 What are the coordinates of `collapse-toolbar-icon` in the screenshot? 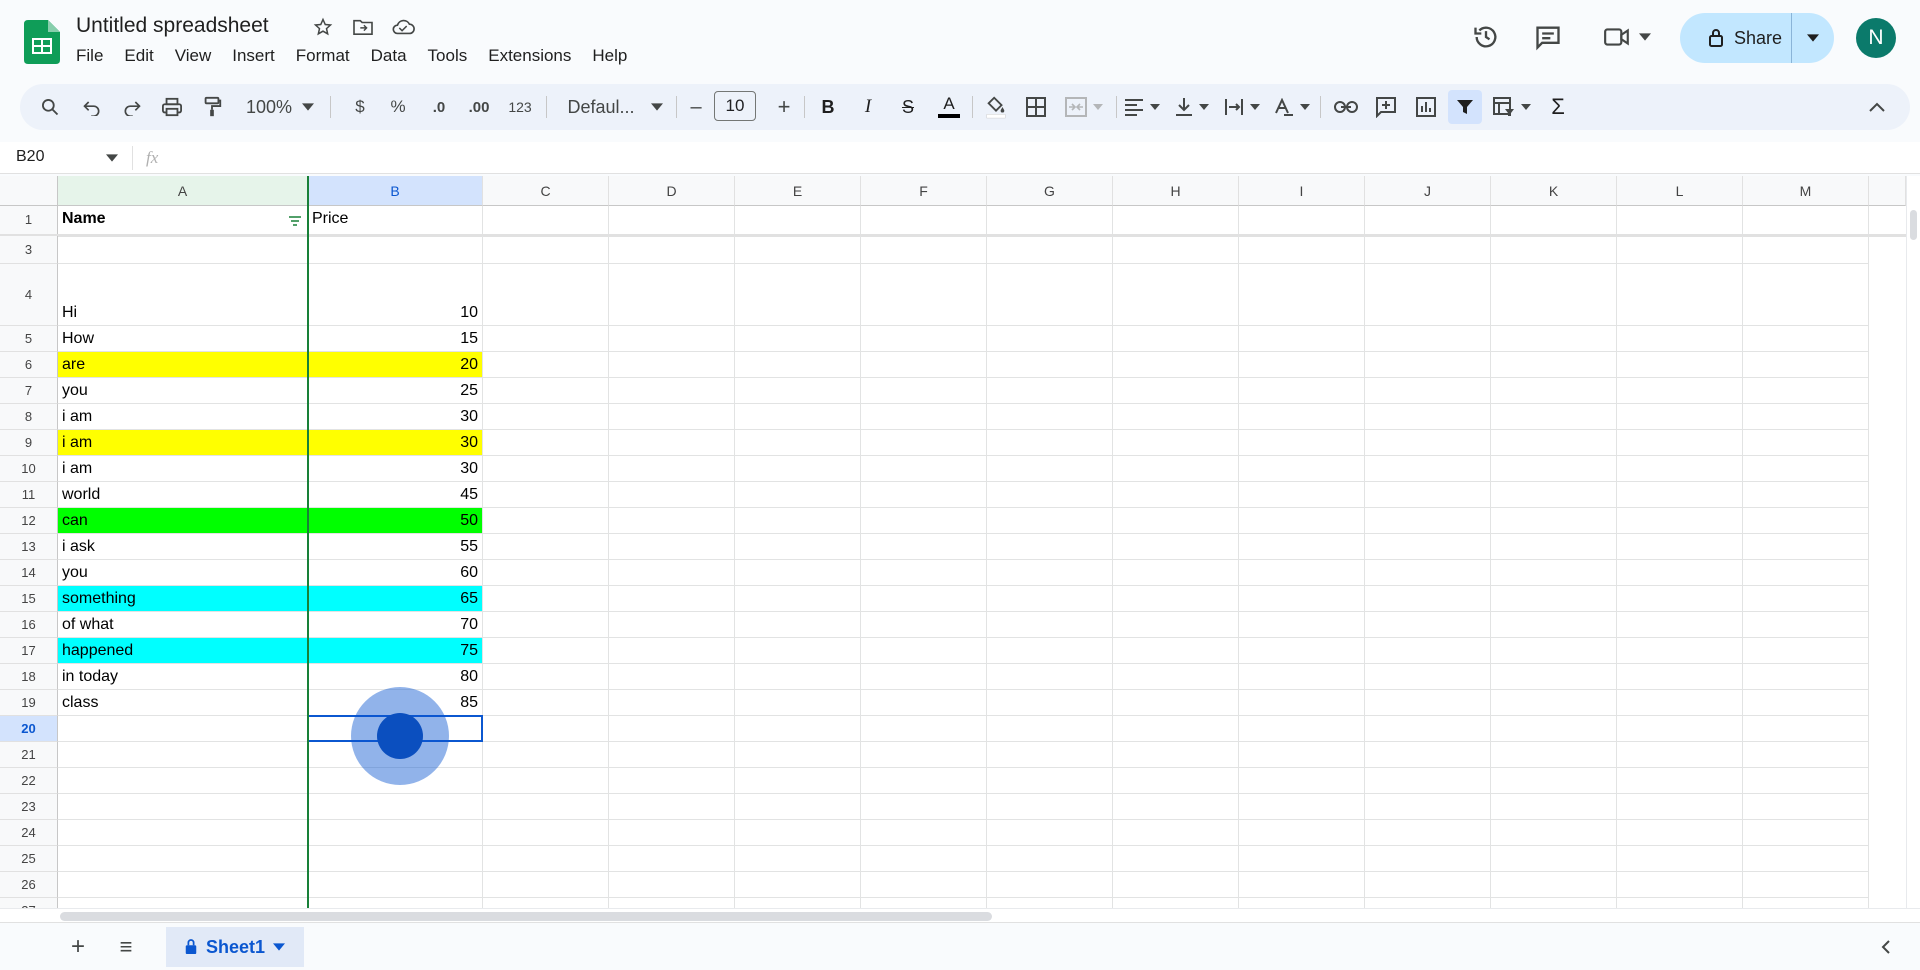 It's located at (1877, 107).